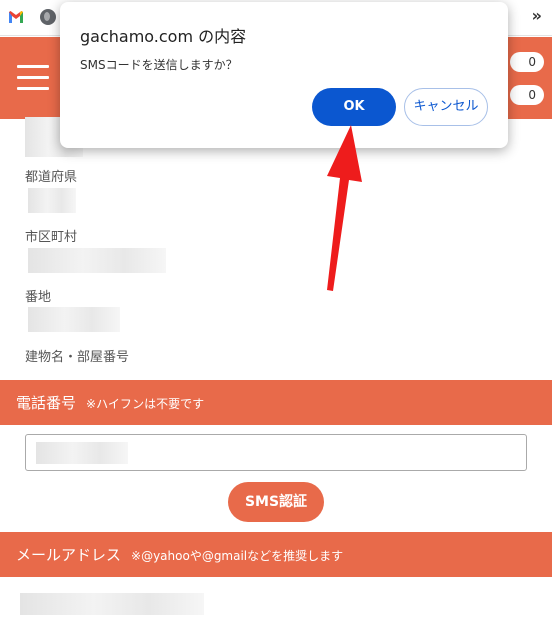 This screenshot has height=625, width=552. Describe the element at coordinates (52, 200) in the screenshot. I see `blurred-prefecture-value` at that location.